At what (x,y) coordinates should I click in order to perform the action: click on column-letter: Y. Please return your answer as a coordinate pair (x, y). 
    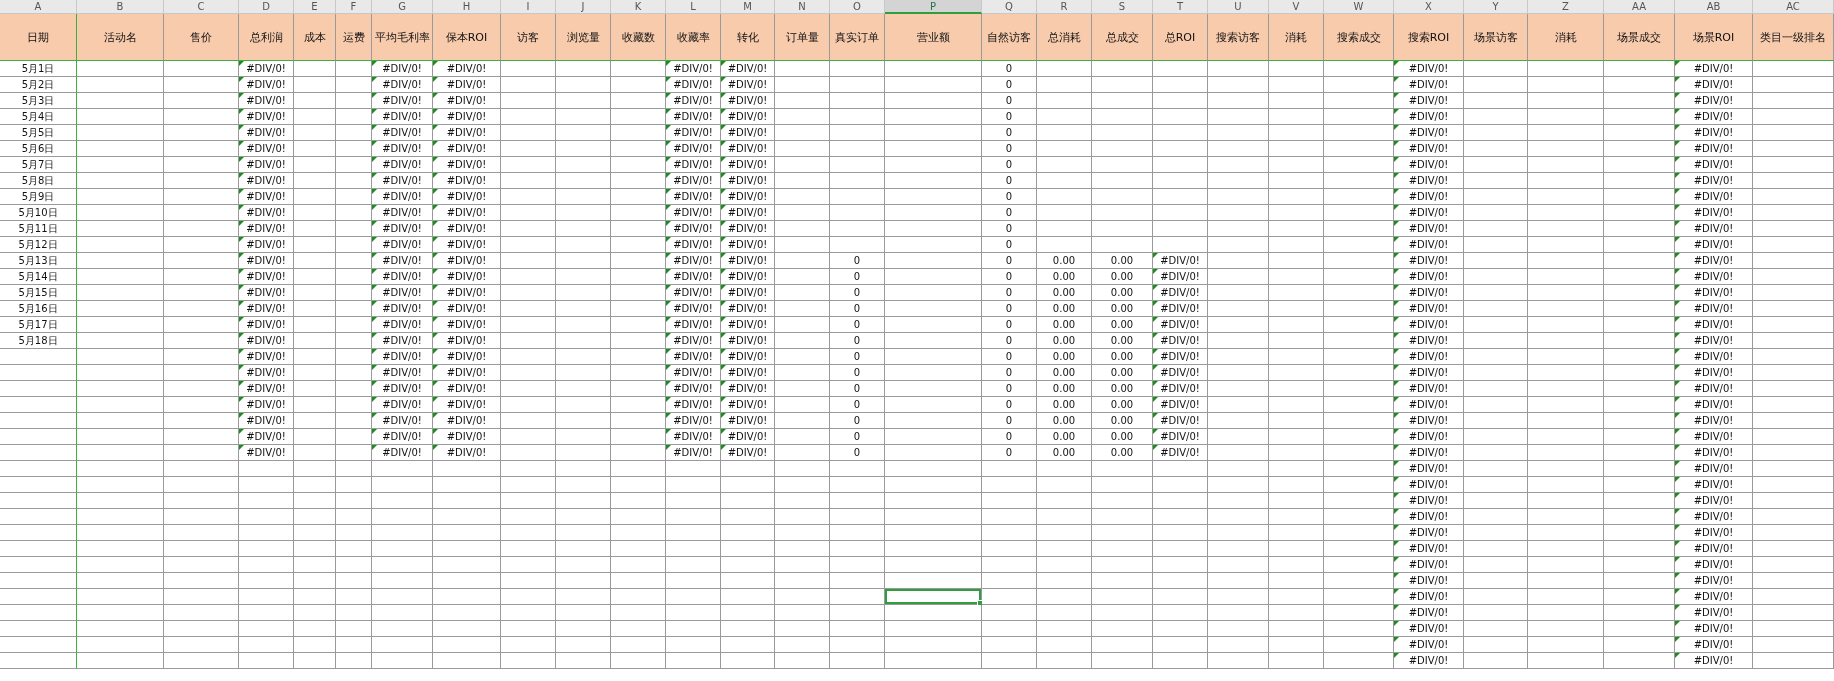
    Looking at the image, I should click on (1496, 7).